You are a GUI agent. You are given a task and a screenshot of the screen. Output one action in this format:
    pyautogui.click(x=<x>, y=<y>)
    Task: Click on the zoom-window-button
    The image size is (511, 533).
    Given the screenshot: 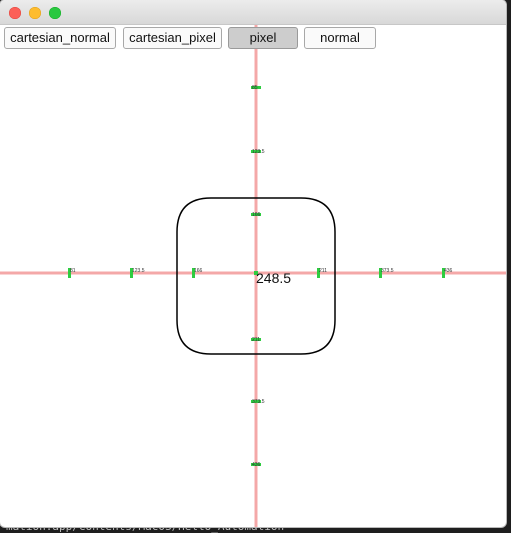 What is the action you would take?
    pyautogui.click(x=55, y=13)
    